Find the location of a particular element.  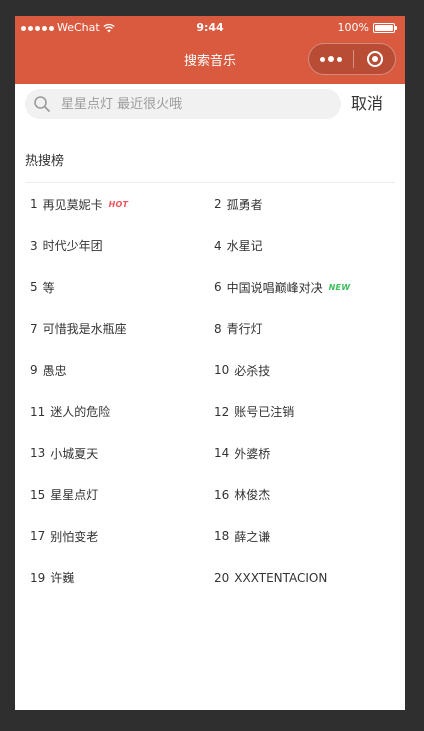

hot-search-rank: 19 is located at coordinates (38, 577).